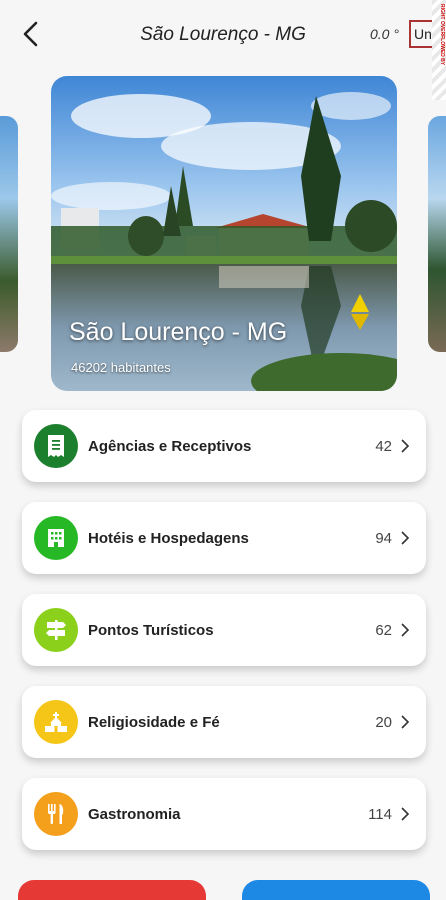 The image size is (446, 900). I want to click on city-name: São Lourenço - MG, so click(178, 332).